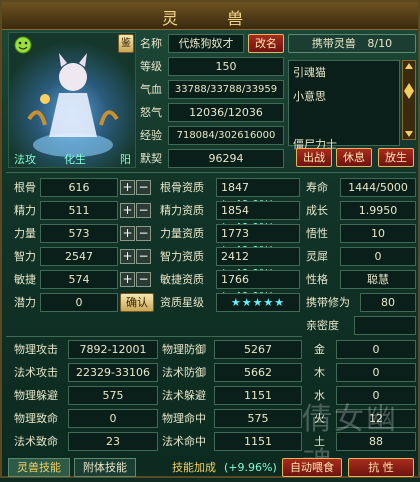  I want to click on combat-label: 物理命中, so click(184, 418).